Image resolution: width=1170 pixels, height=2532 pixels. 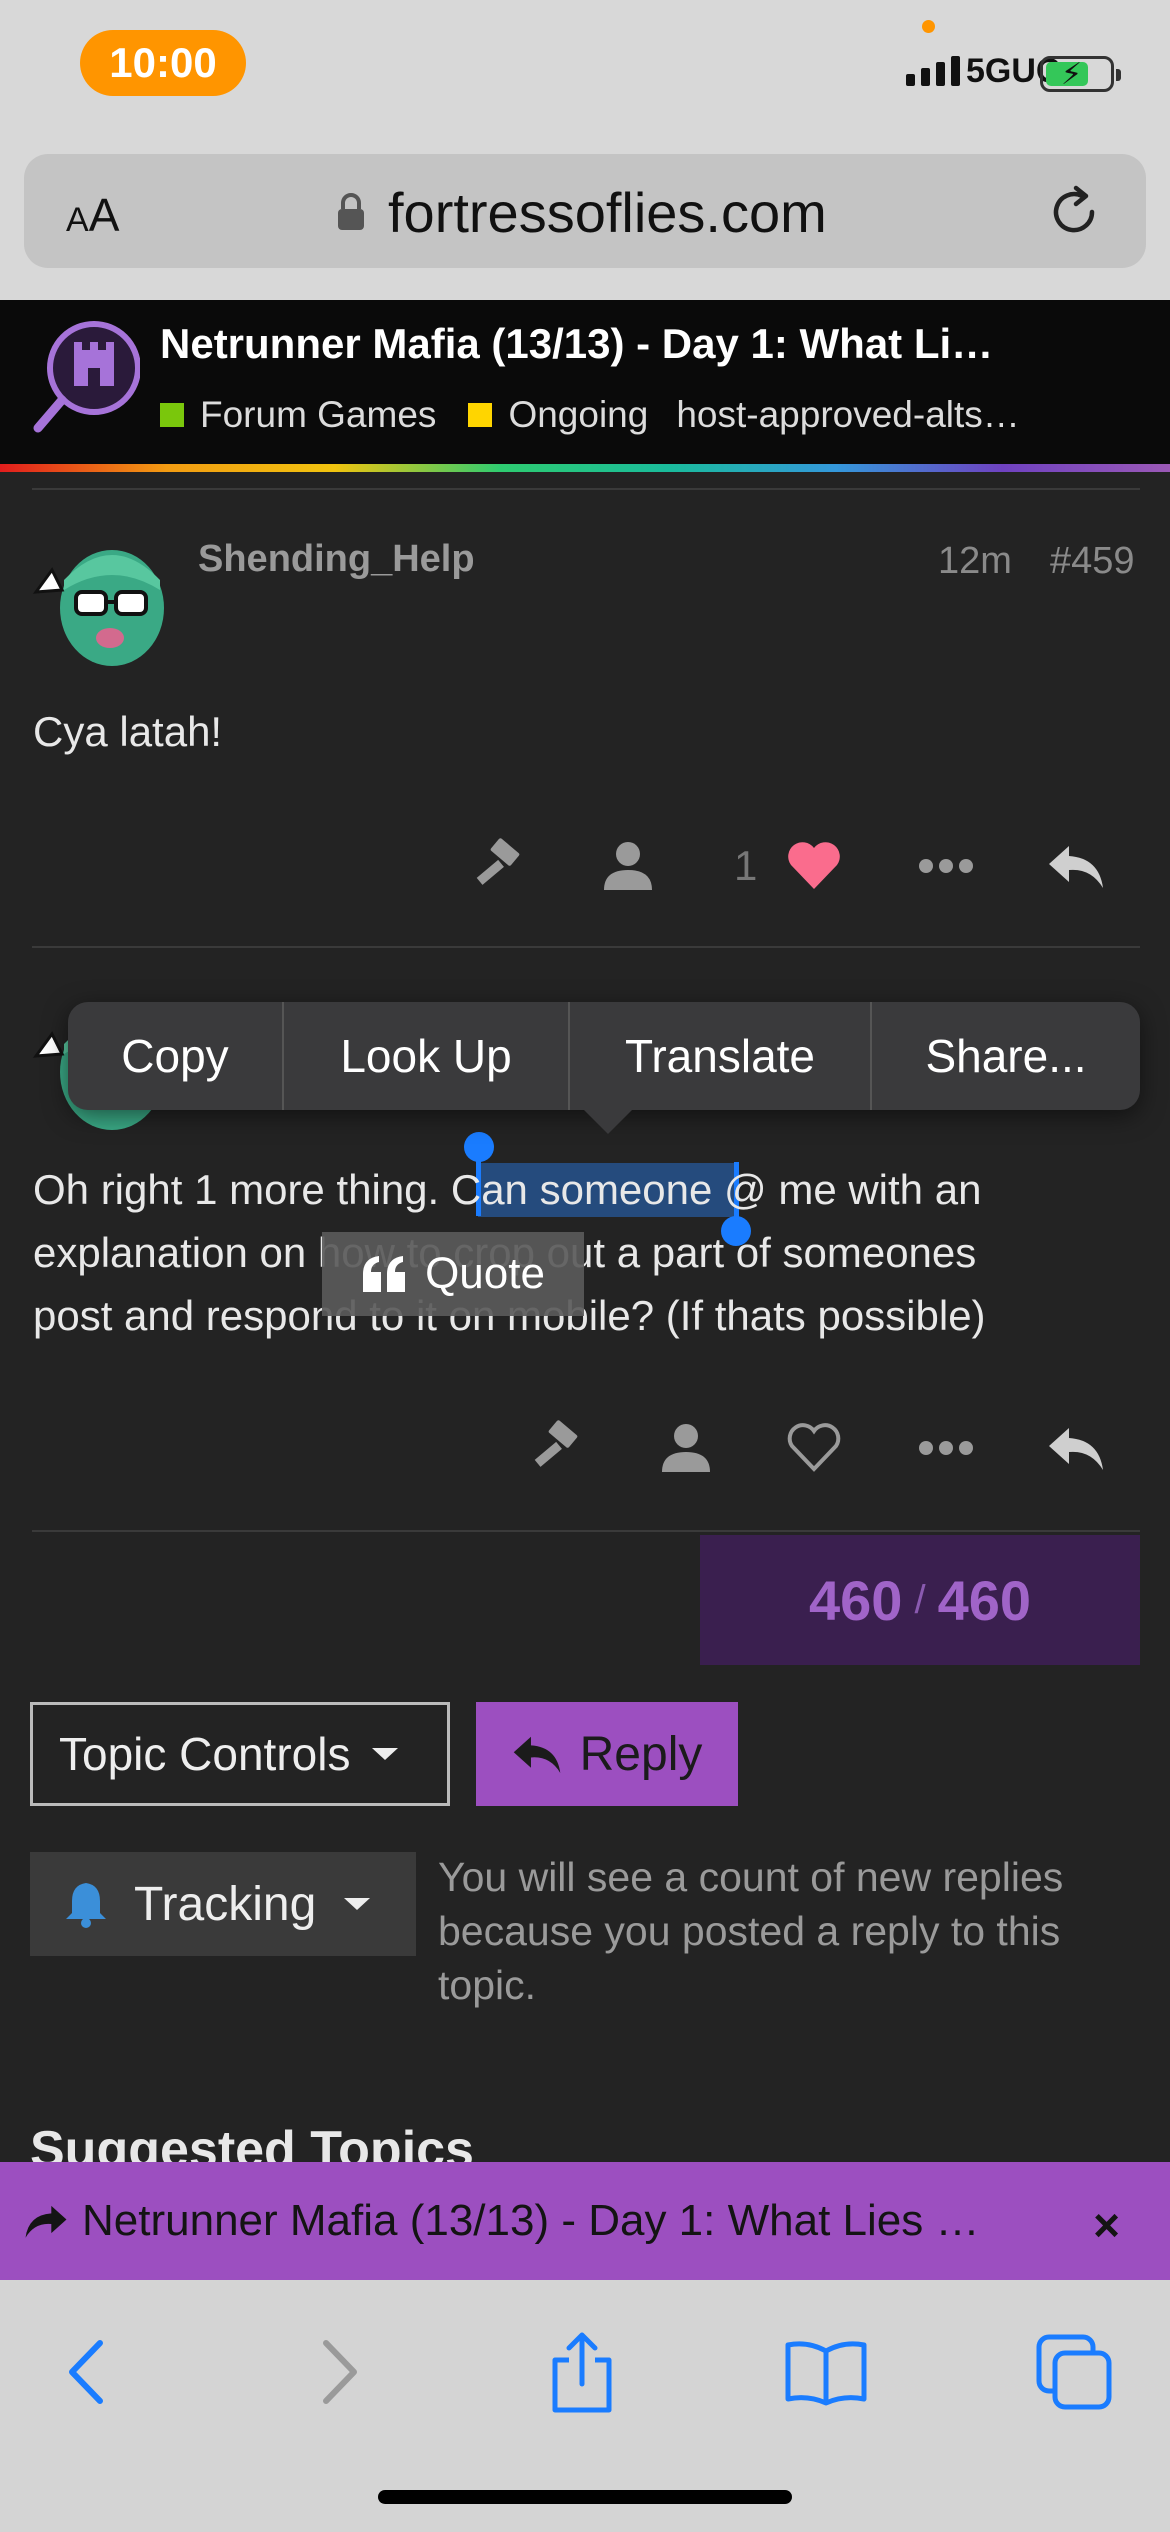 I want to click on privacy-indicator-dot, so click(x=928, y=26).